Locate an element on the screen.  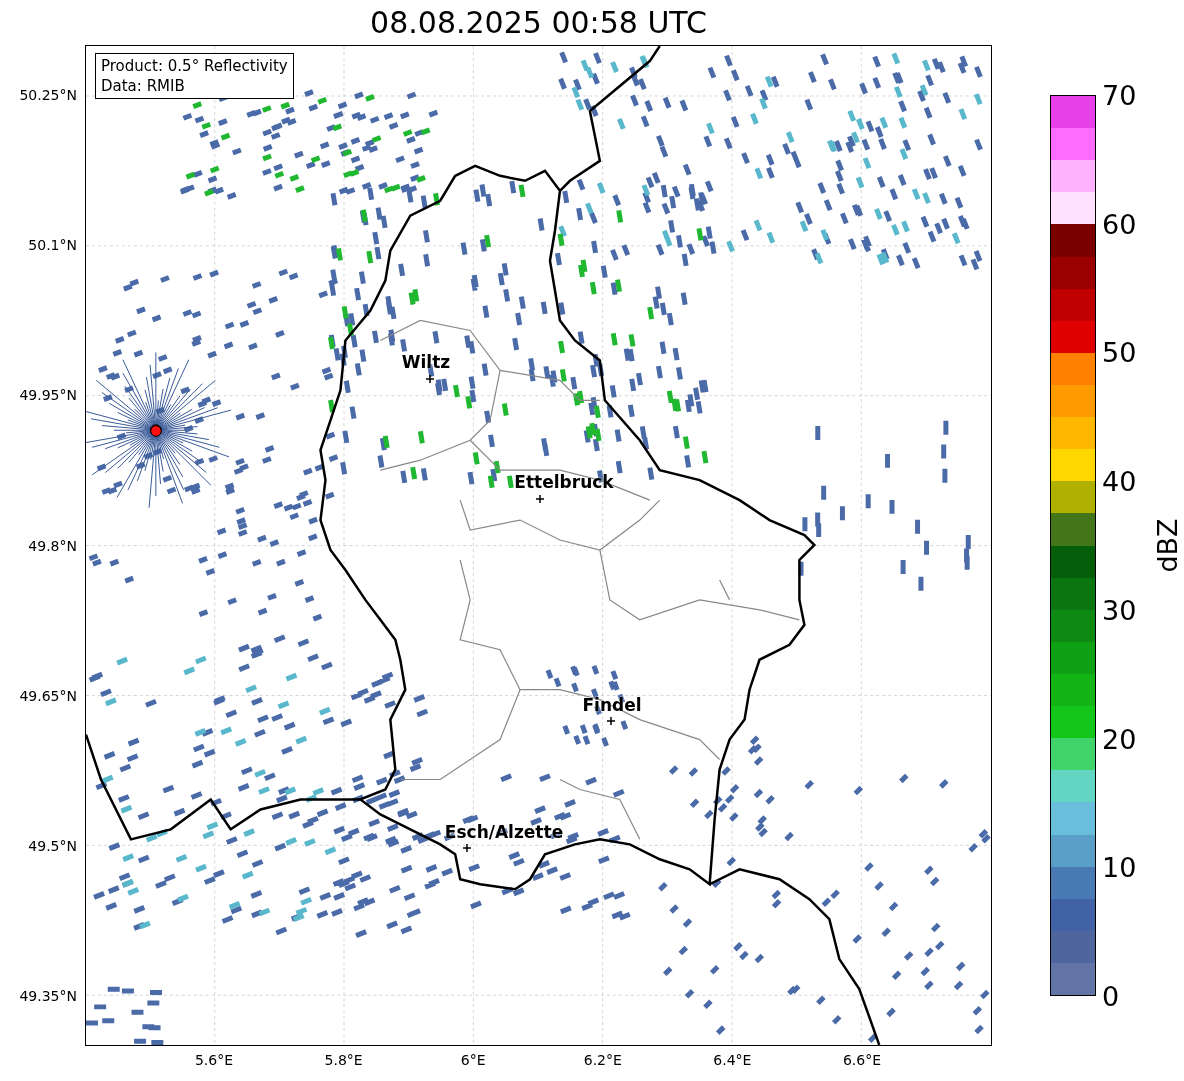
colorbar-tick-label: 40 is located at coordinates (1119, 481).